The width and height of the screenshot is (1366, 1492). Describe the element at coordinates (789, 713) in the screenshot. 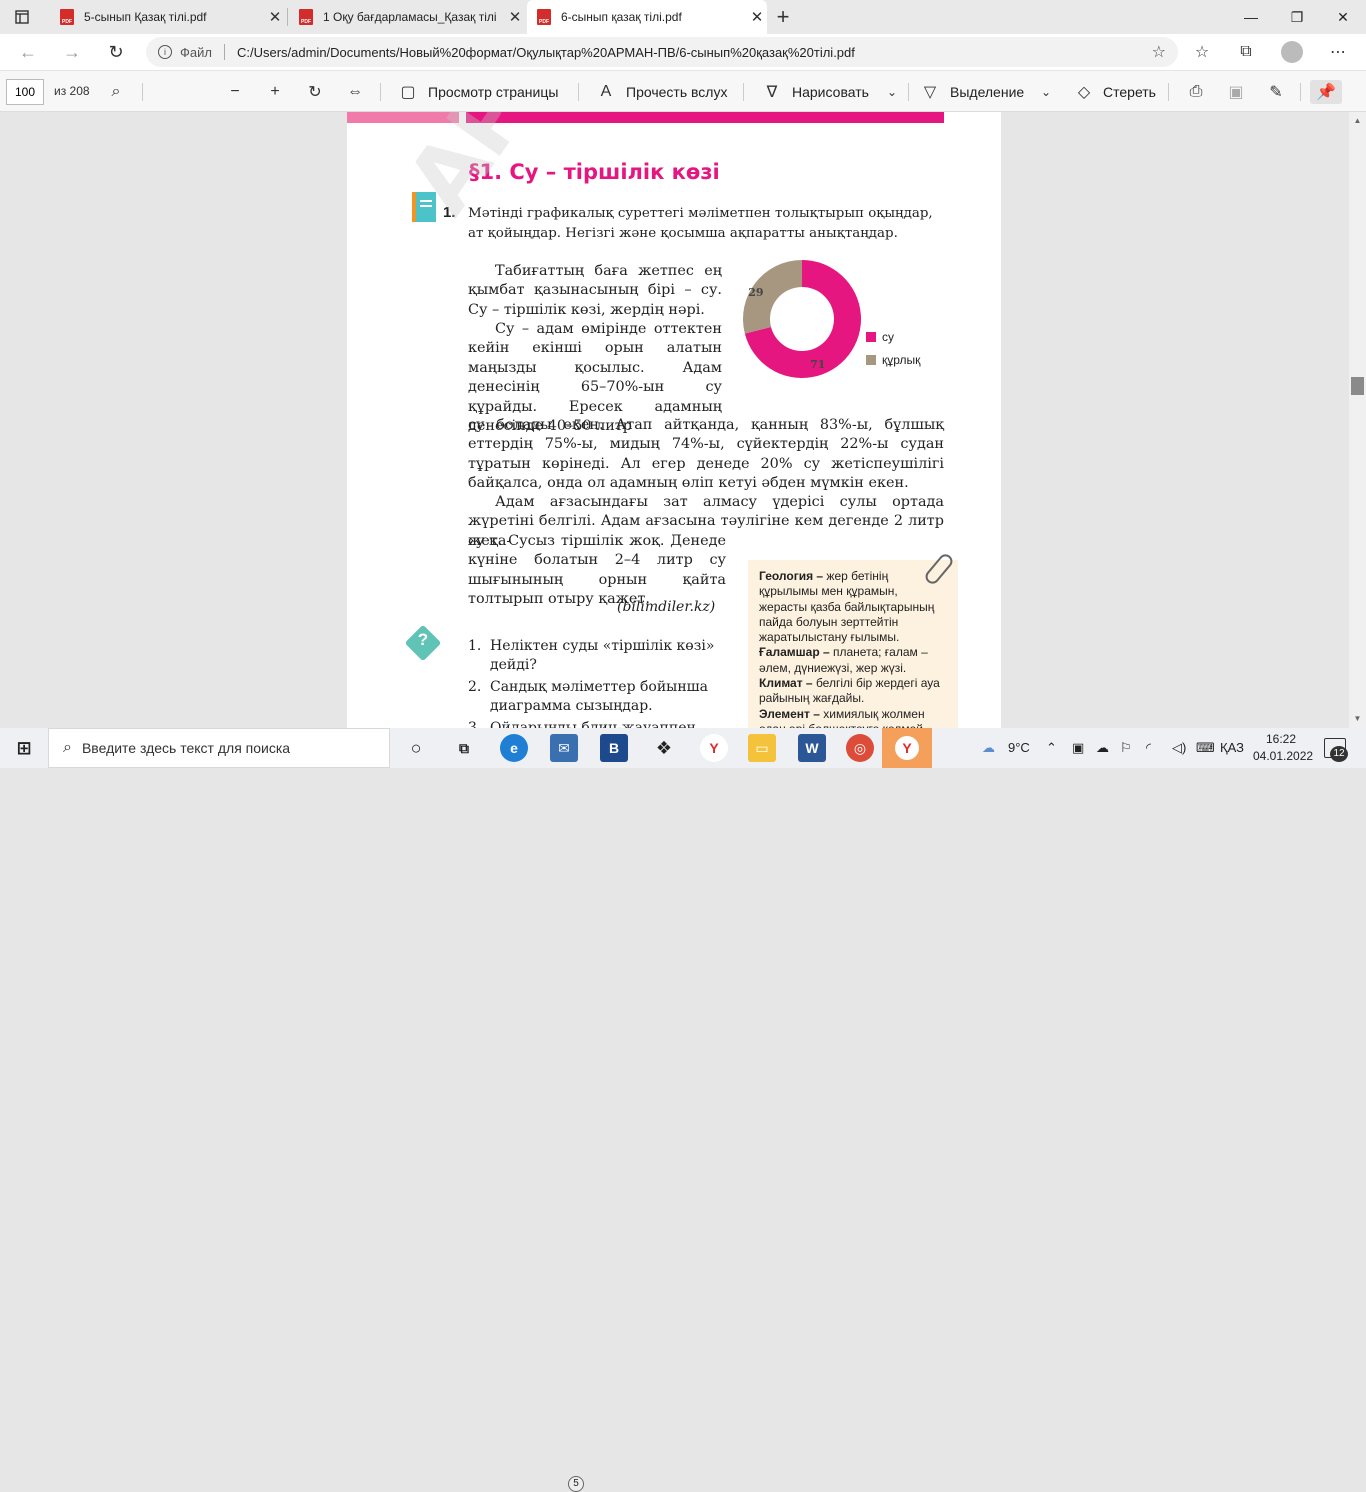

I see `glossary-term: Элемент –` at that location.